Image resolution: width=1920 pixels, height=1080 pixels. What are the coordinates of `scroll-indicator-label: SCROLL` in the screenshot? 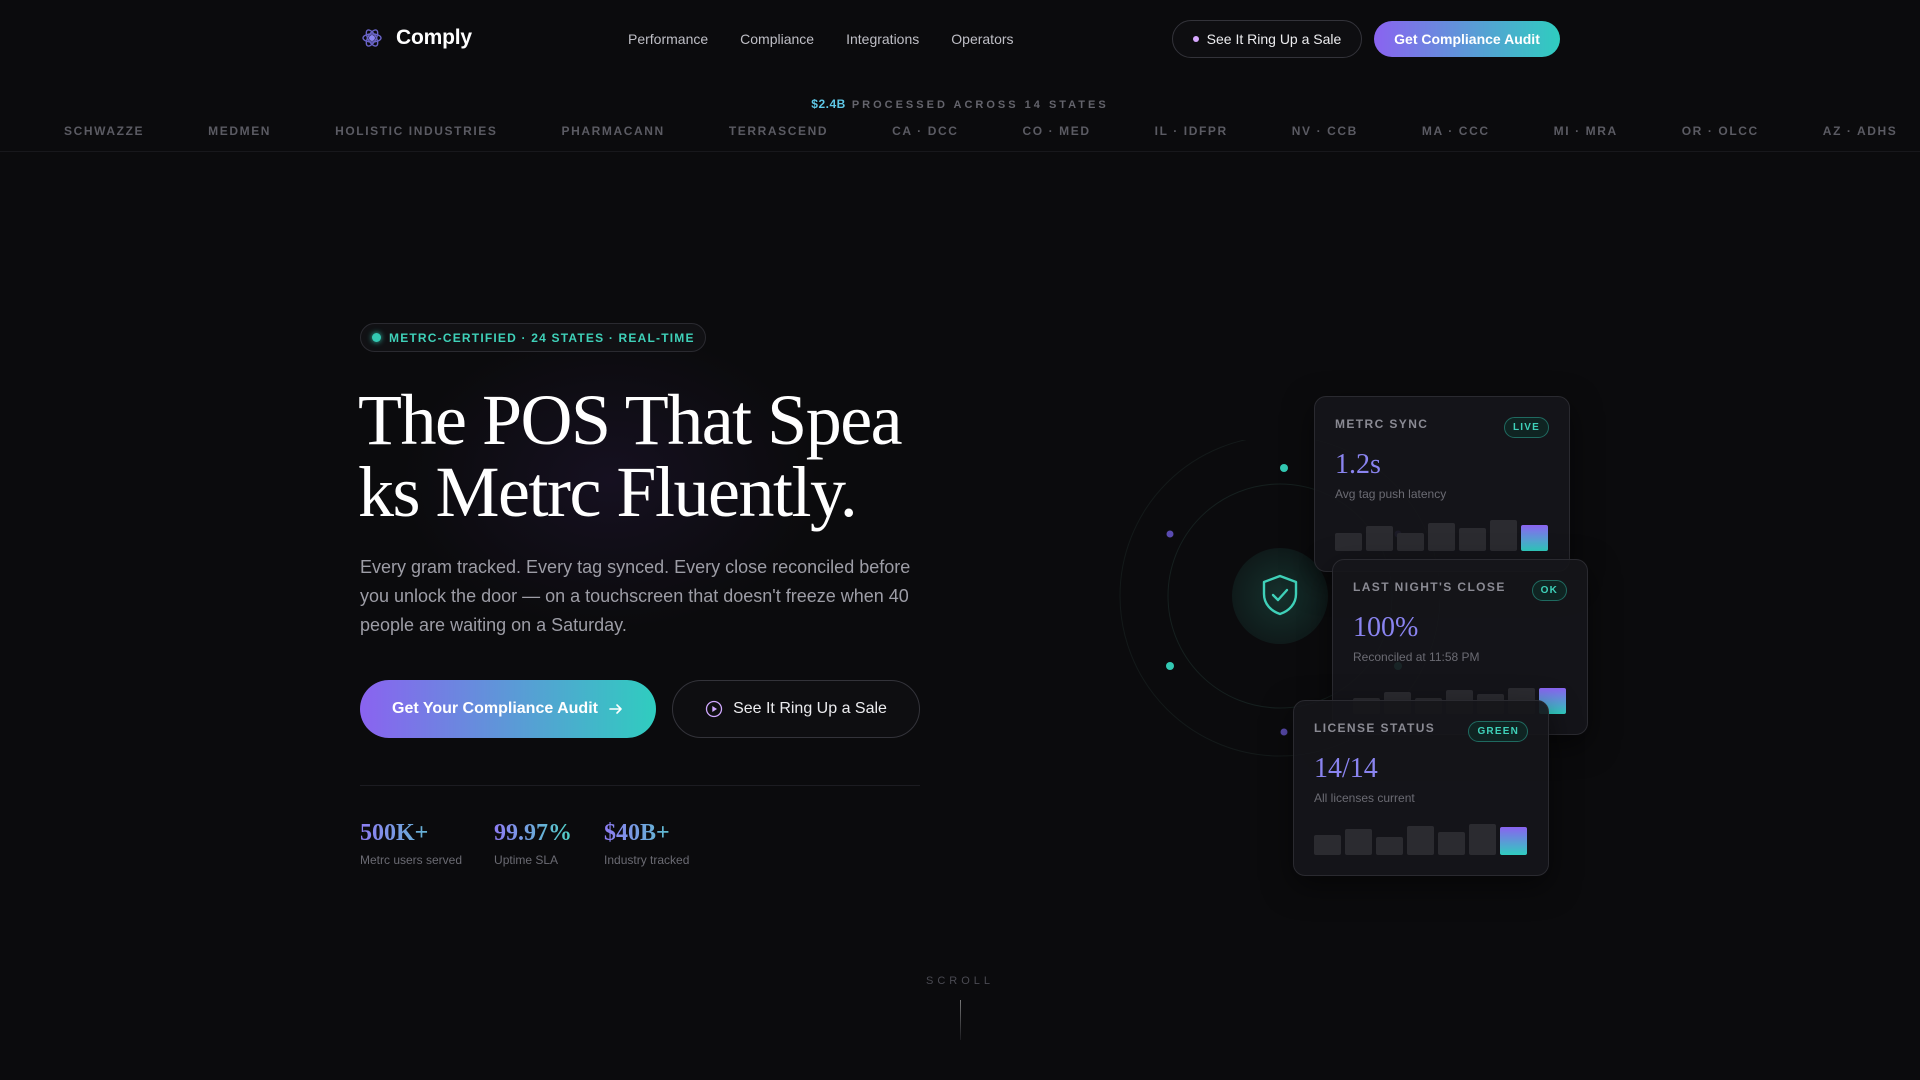 It's located at (960, 981).